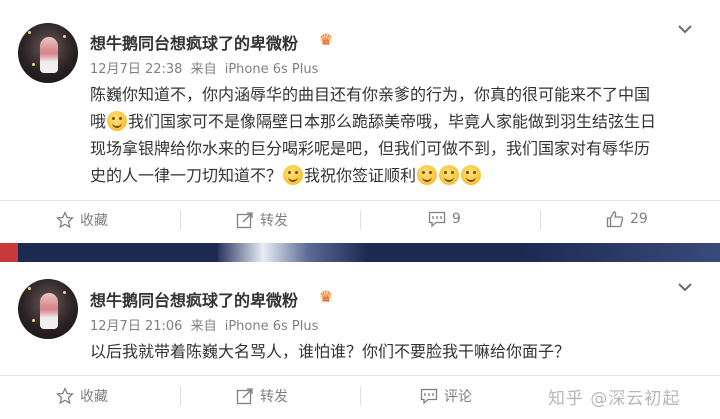  What do you see at coordinates (370, 148) in the screenshot?
I see `text-line: 现场拿银牌给你水来的巨分喝彩呢是吧，但我们可做不到，我们国家对有辱华历` at bounding box center [370, 148].